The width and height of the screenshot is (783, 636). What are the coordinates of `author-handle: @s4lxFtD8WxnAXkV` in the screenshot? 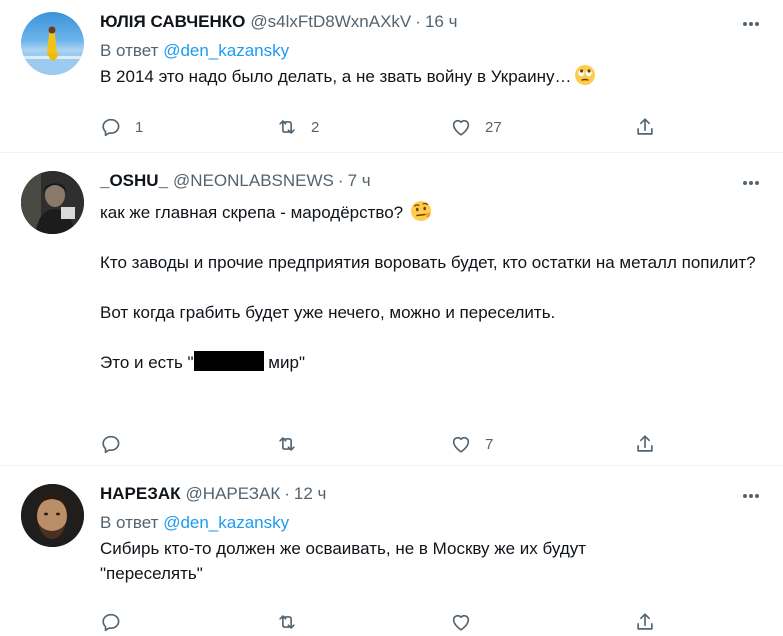 It's located at (330, 22).